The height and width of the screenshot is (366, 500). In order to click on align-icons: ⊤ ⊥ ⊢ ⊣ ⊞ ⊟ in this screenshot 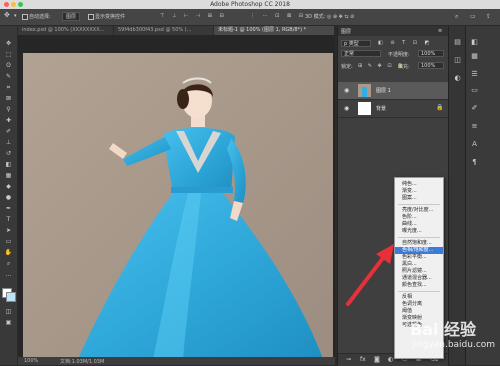, I will do `click(193, 16)`.